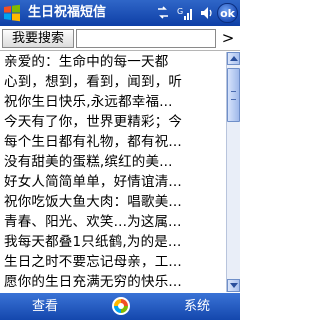 Image resolution: width=320 pixels, height=320 pixels. Describe the element at coordinates (113, 62) in the screenshot. I see `list-item: 亲爱的：生命中的每一天都` at that location.